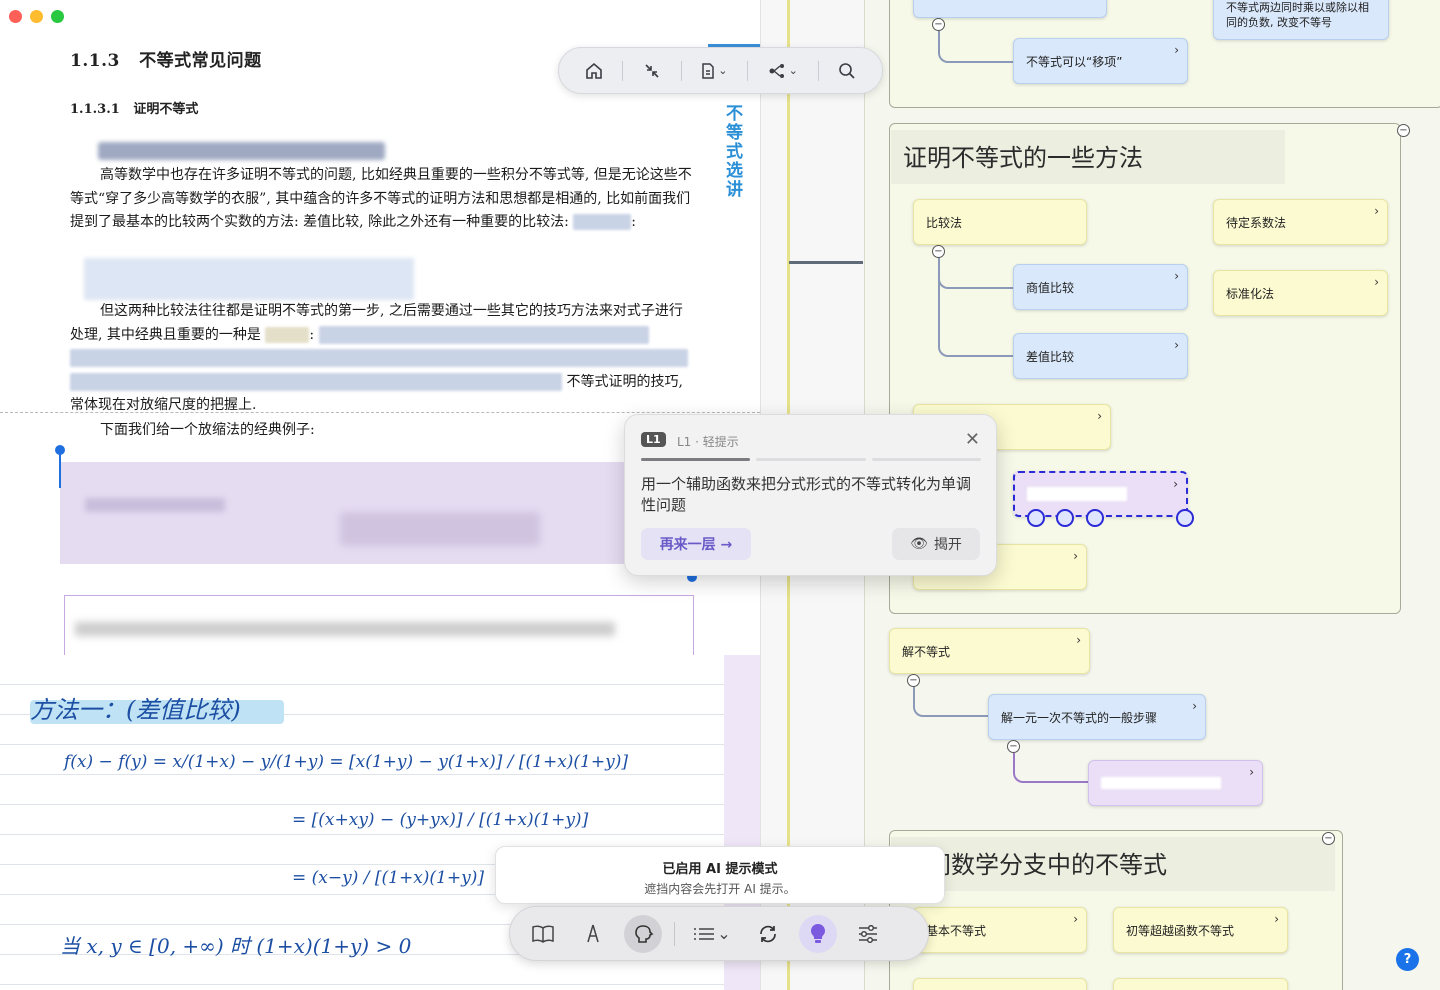 The width and height of the screenshot is (1440, 990). Describe the element at coordinates (652, 71) in the screenshot. I see `collapse-button` at that location.